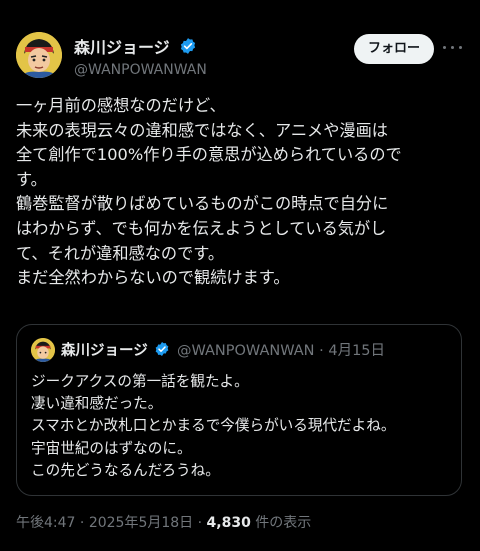  Describe the element at coordinates (213, 426) in the screenshot. I see `quoted-line: スマホとか改札口とかまるで今僕らがいる現代だよね。` at that location.